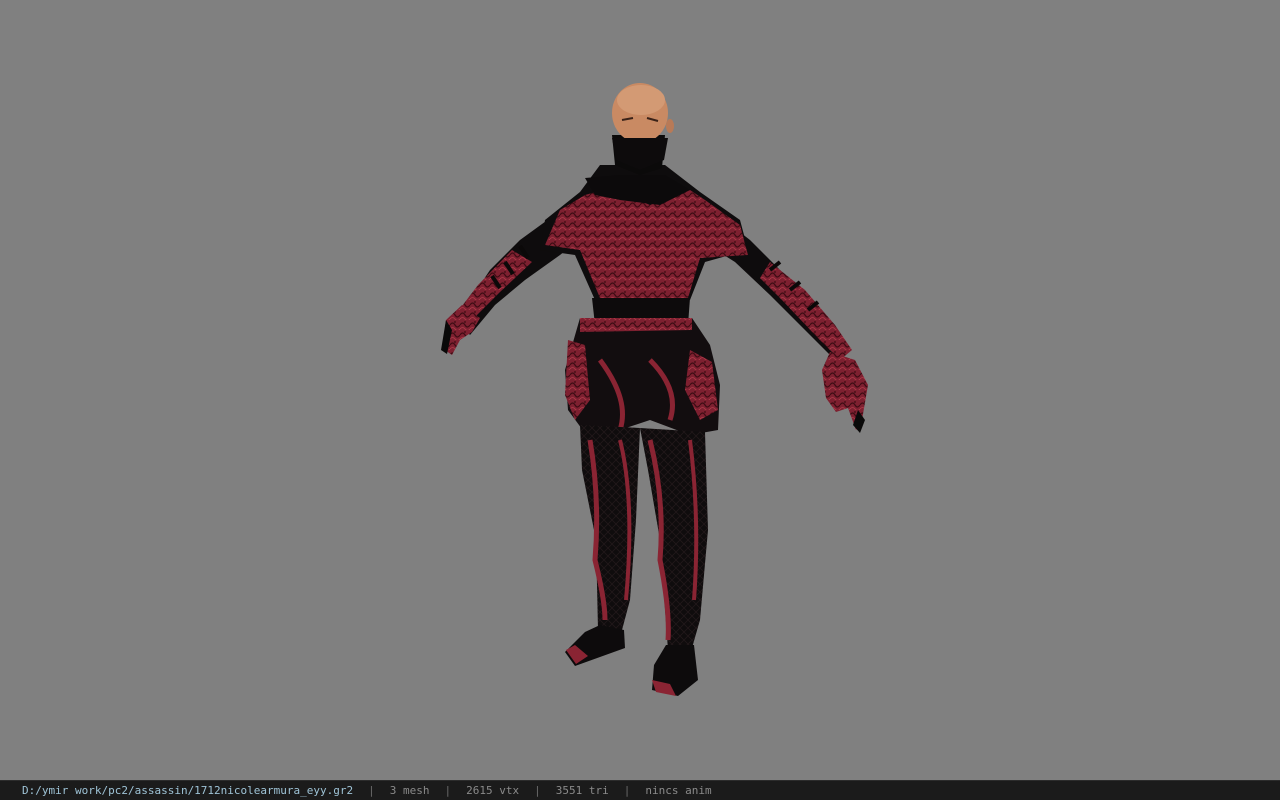 The width and height of the screenshot is (1280, 800). Describe the element at coordinates (636, 560) in the screenshot. I see `legs` at that location.